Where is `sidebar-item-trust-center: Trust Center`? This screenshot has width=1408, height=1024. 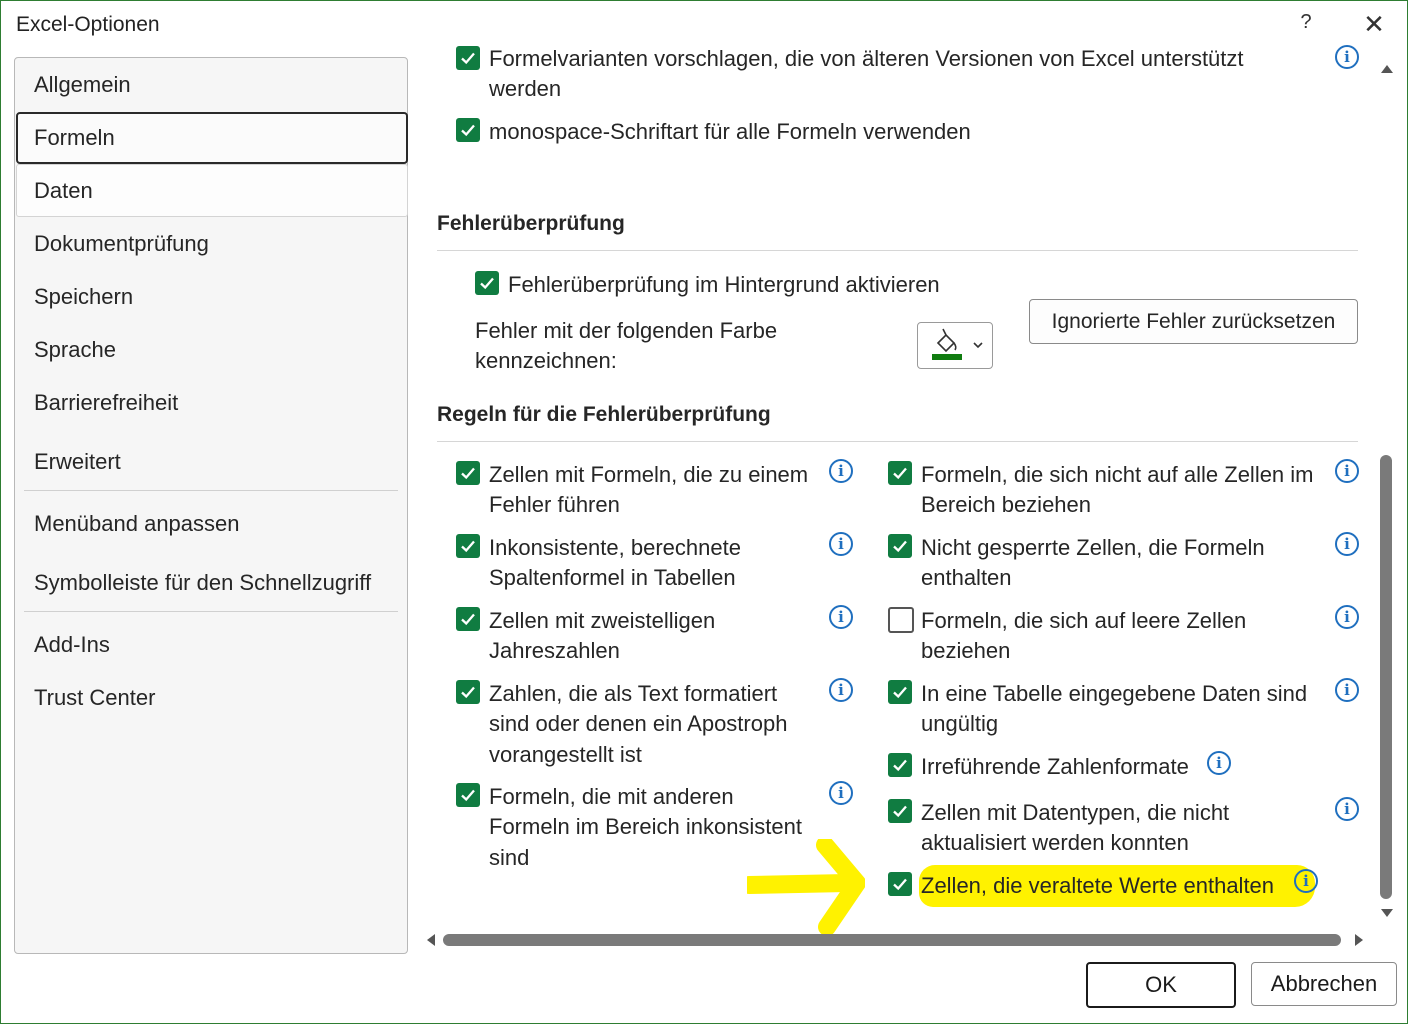
sidebar-item-trust-center: Trust Center is located at coordinates (94, 698).